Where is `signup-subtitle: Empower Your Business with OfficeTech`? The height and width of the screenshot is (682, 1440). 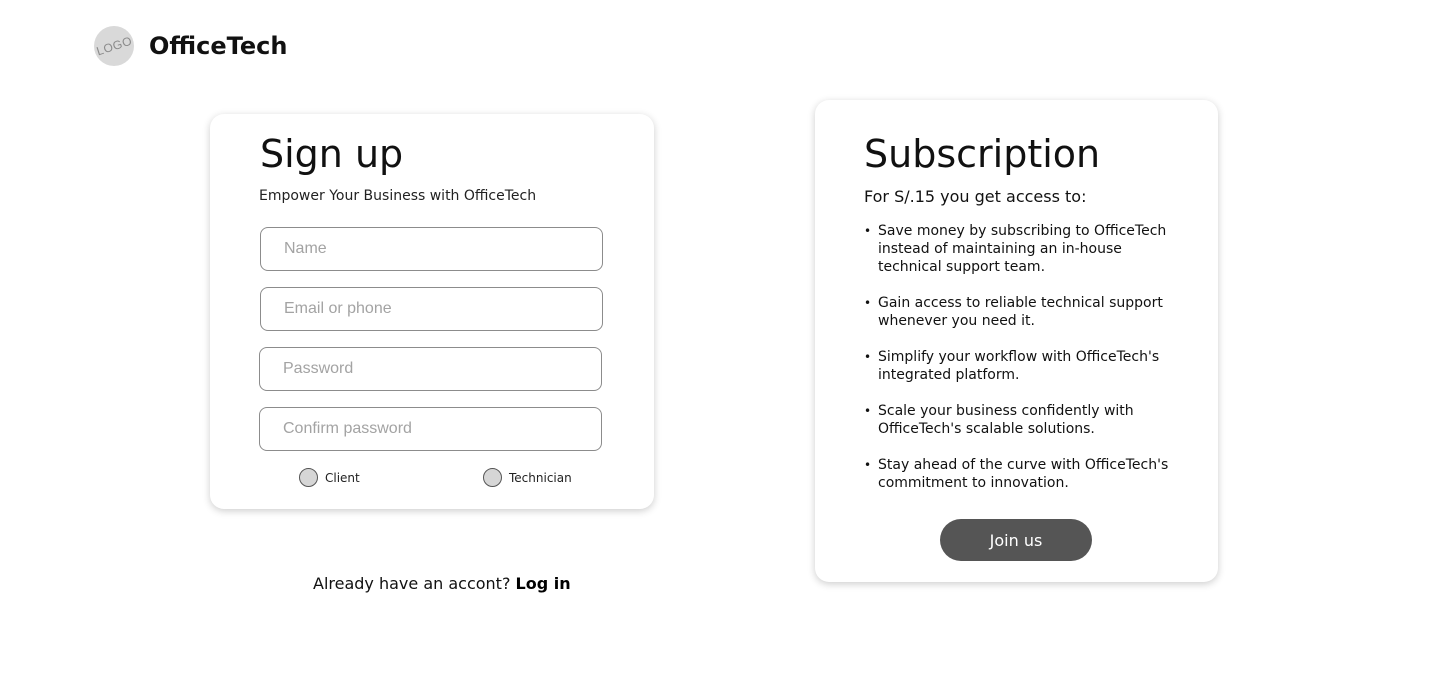 signup-subtitle: Empower Your Business with OfficeTech is located at coordinates (398, 196).